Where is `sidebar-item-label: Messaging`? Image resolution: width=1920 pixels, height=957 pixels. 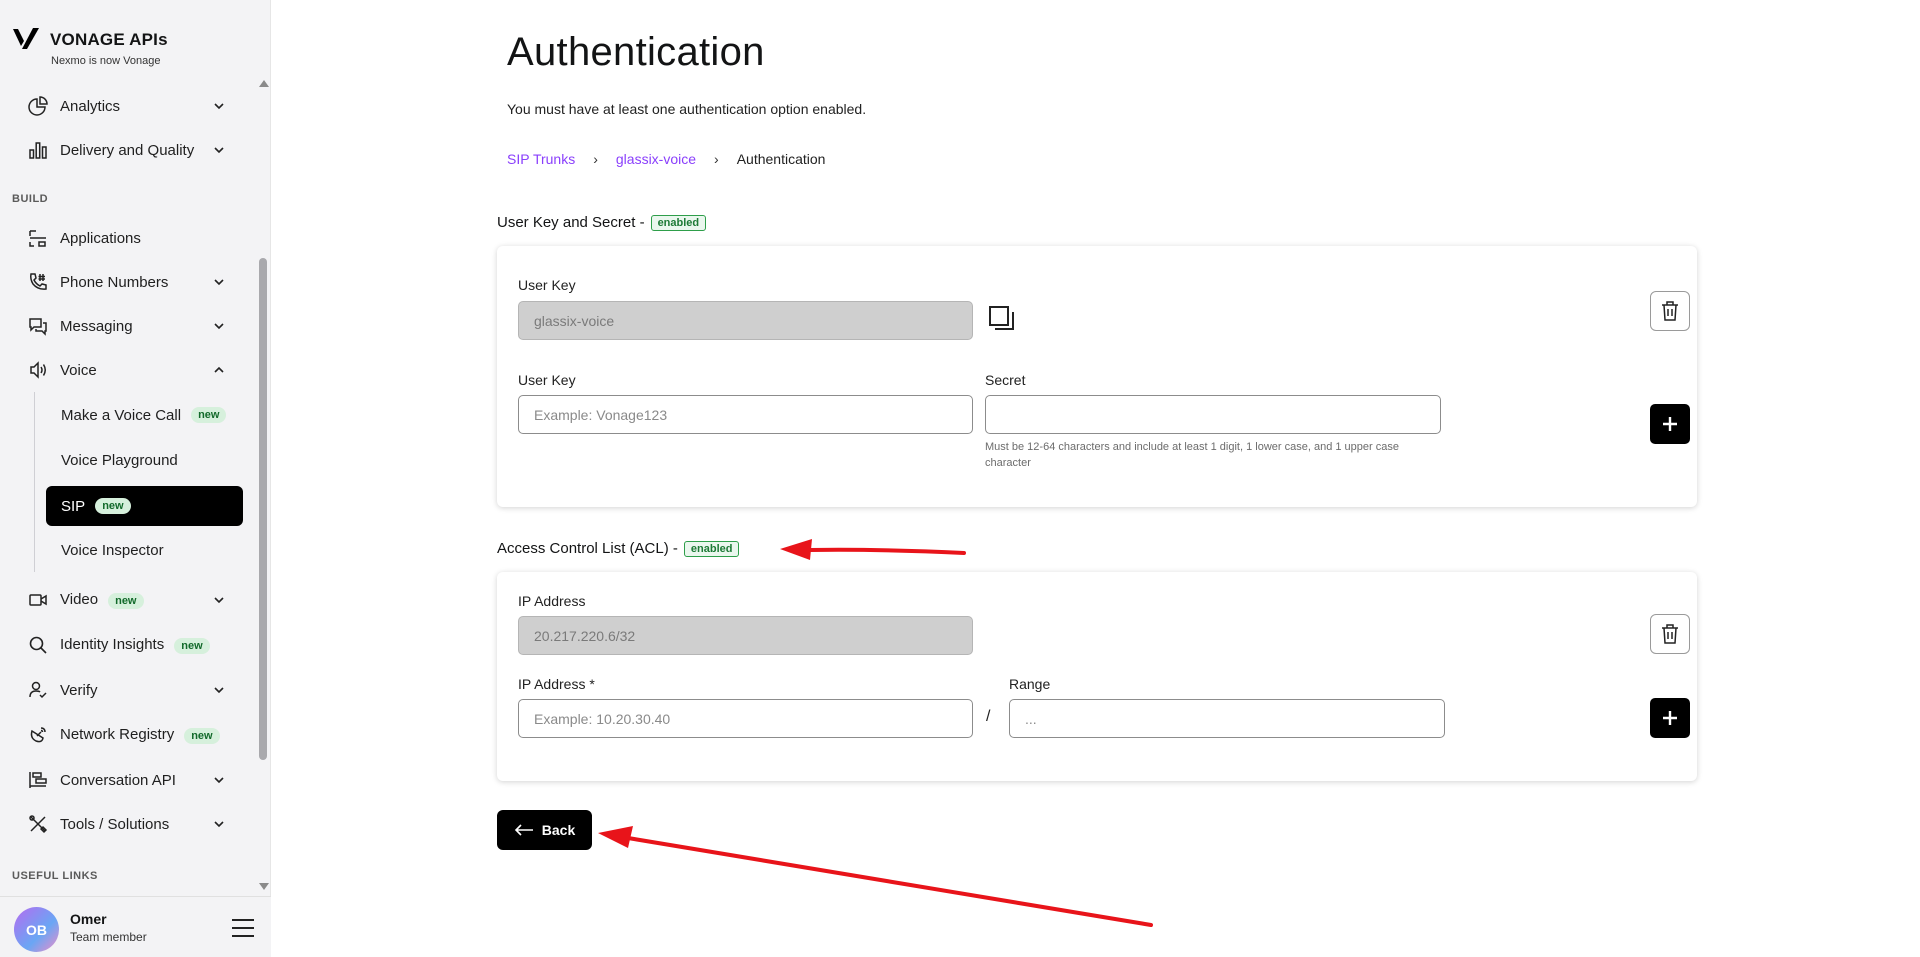 sidebar-item-label: Messaging is located at coordinates (96, 326).